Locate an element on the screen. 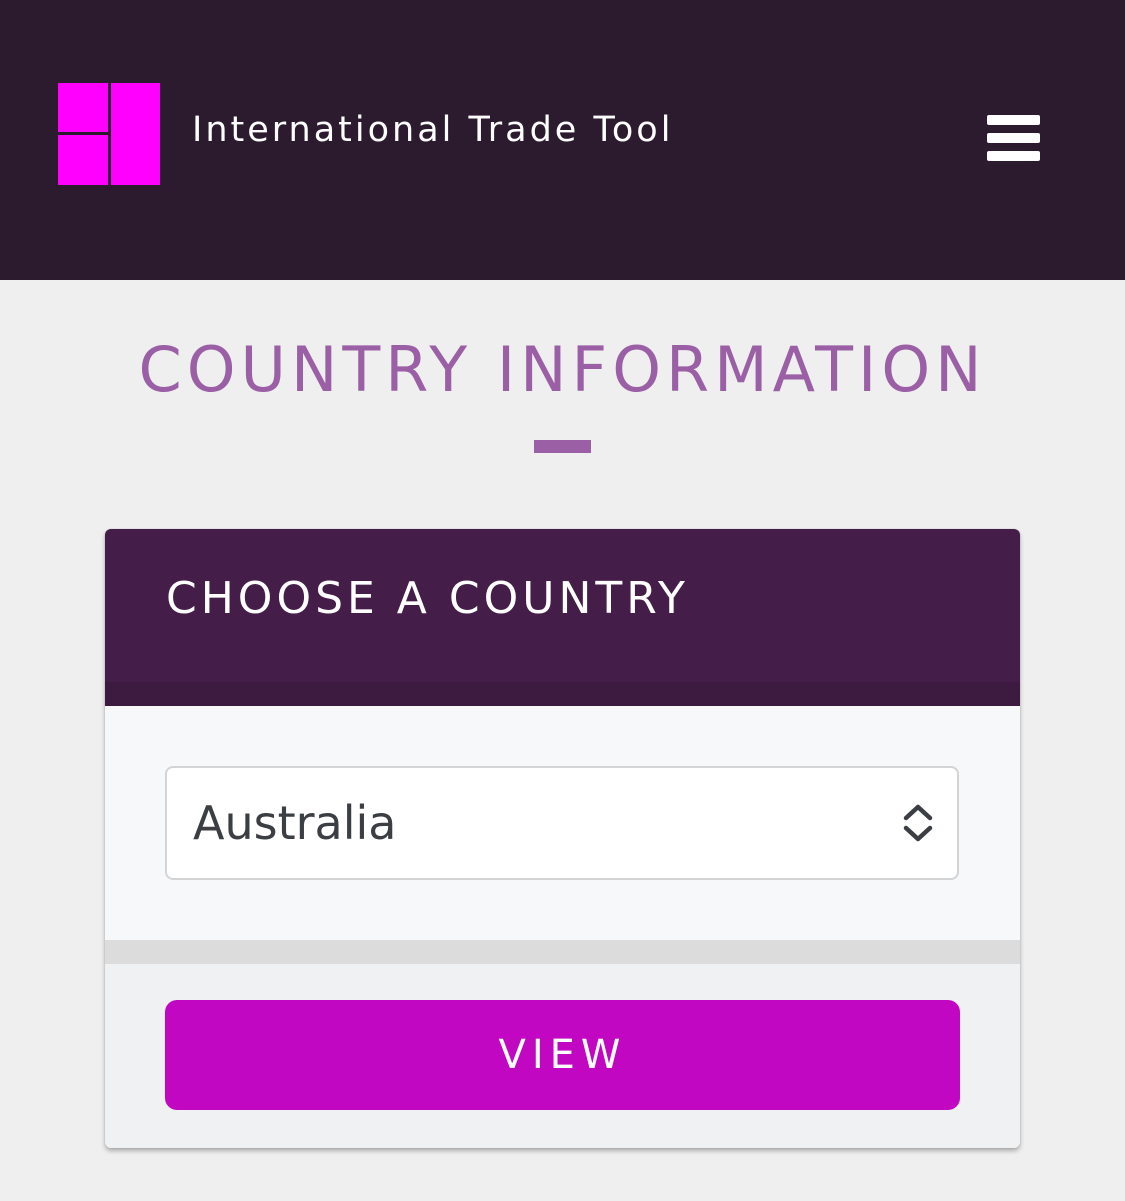  card-footer: VIEW is located at coordinates (562, 1056).